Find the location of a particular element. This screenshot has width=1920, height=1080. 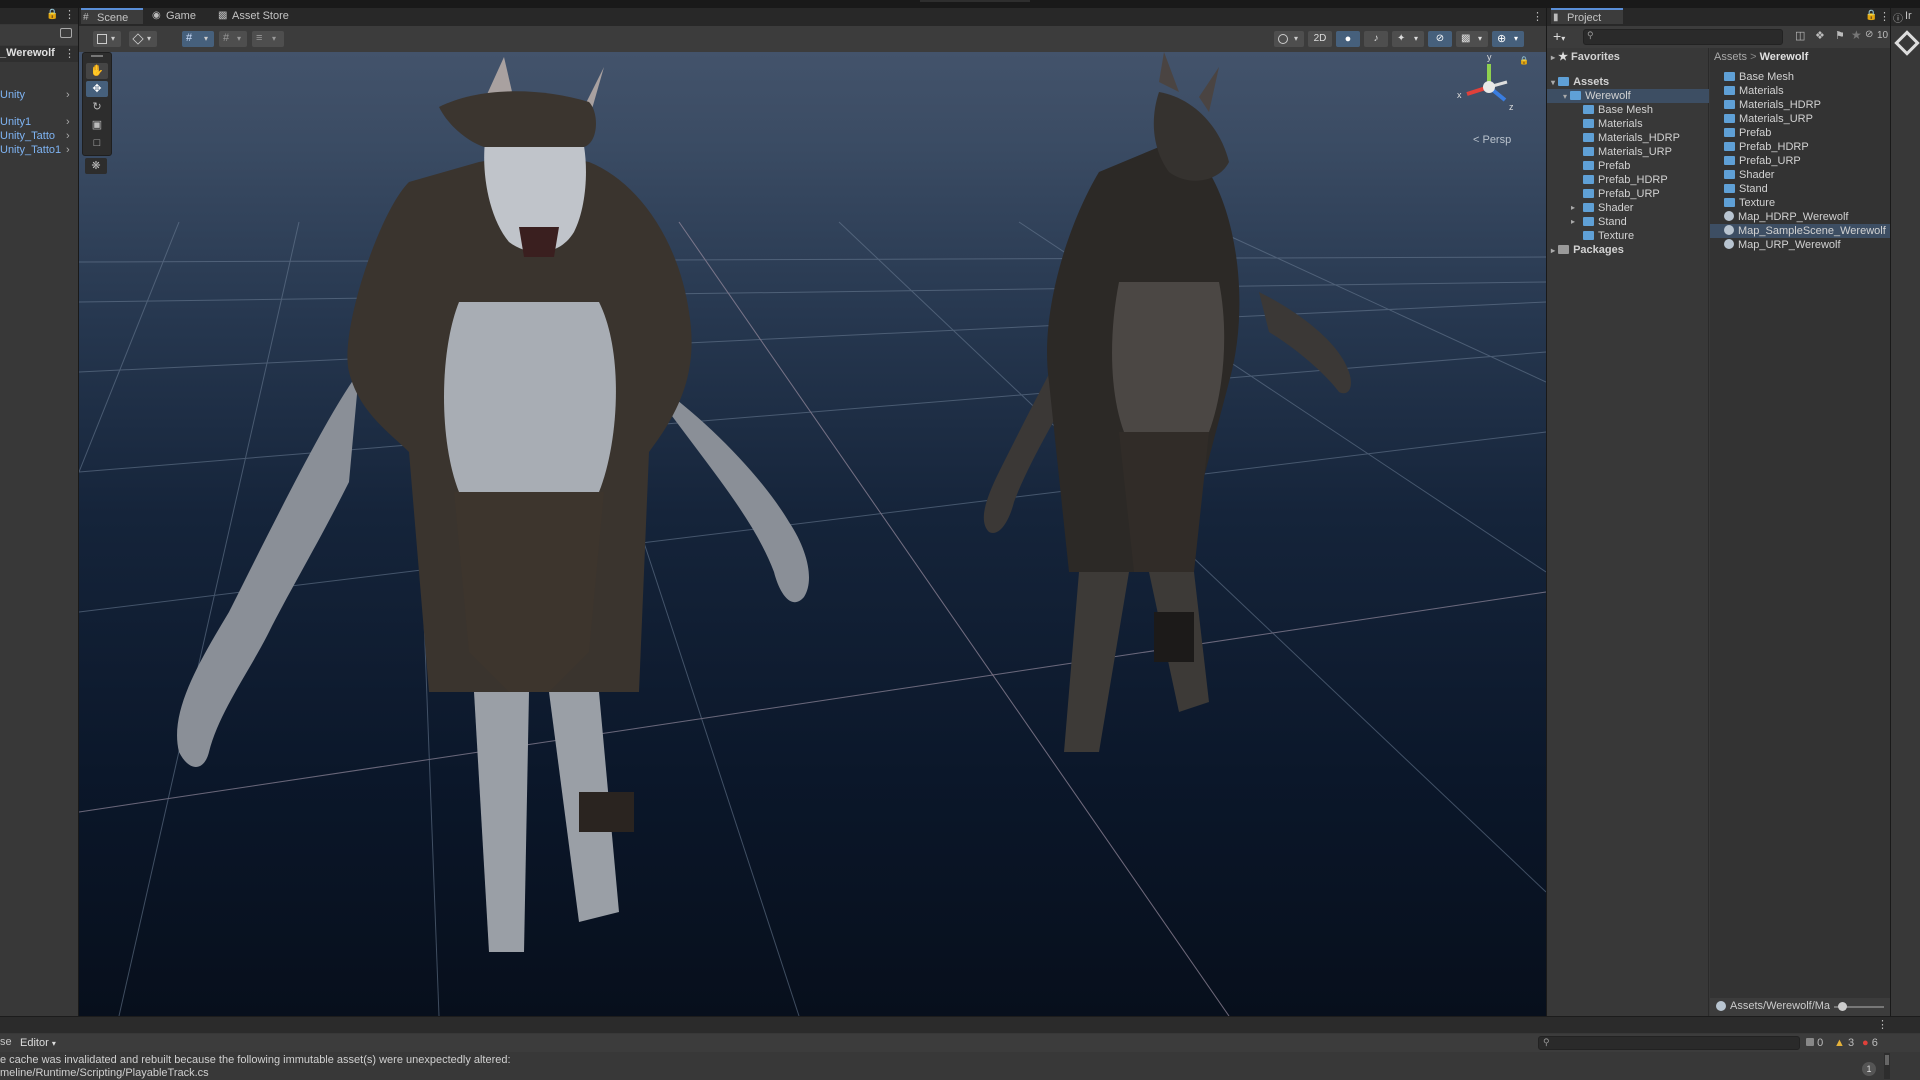

warning-count-toggle: ▲ 3 is located at coordinates (1844, 1043).